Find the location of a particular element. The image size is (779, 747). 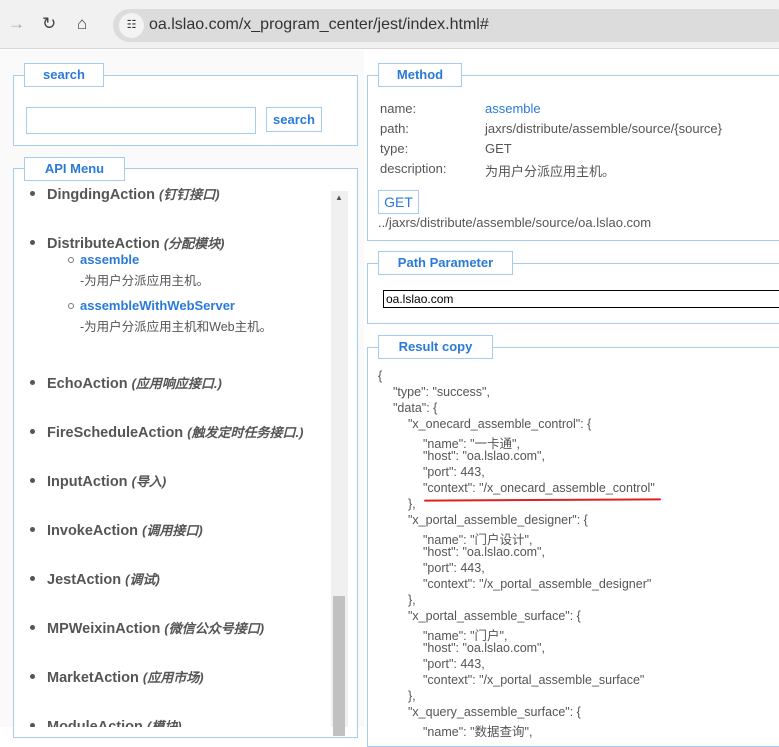

method-name-row: name: assemble is located at coordinates (460, 108).